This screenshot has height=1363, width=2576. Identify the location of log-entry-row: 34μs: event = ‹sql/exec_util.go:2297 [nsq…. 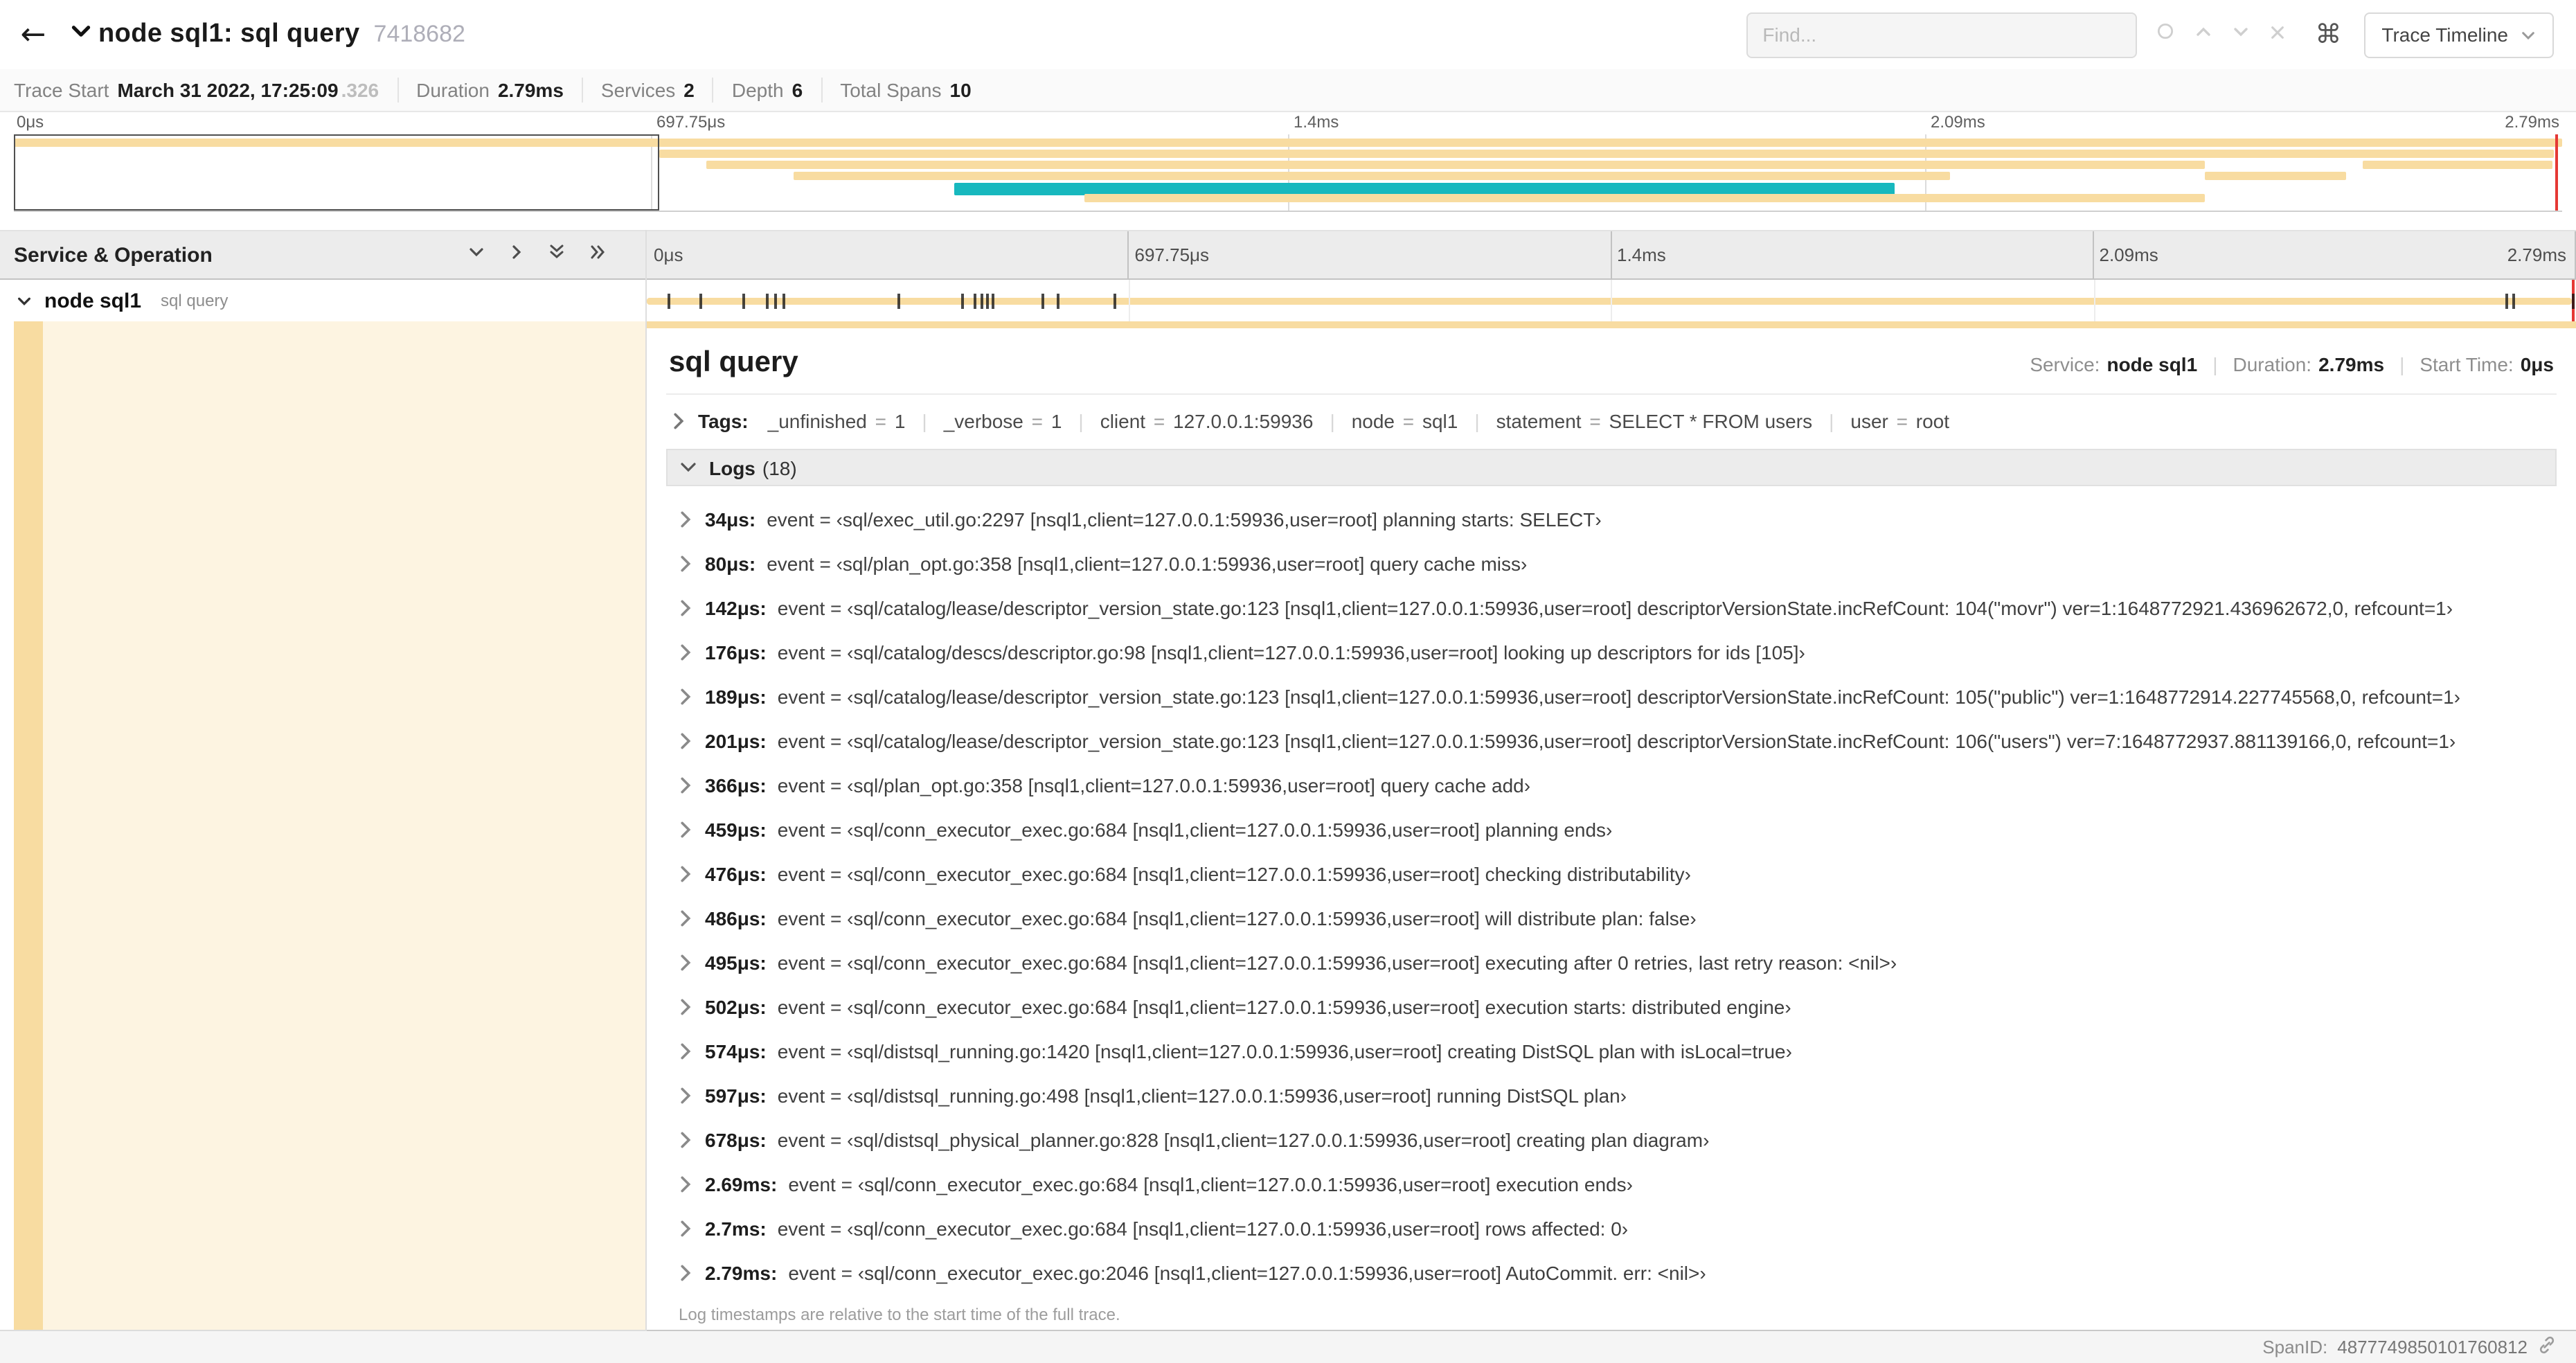
(1612, 520).